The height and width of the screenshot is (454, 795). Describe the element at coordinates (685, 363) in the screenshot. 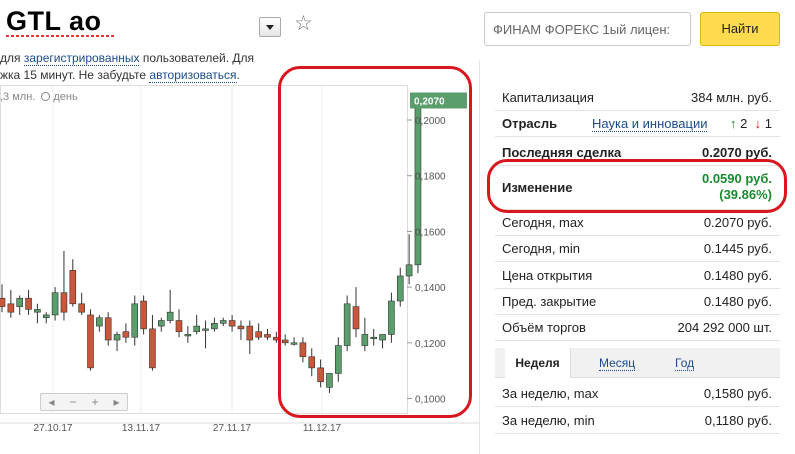

I see `tab-year: Год` at that location.